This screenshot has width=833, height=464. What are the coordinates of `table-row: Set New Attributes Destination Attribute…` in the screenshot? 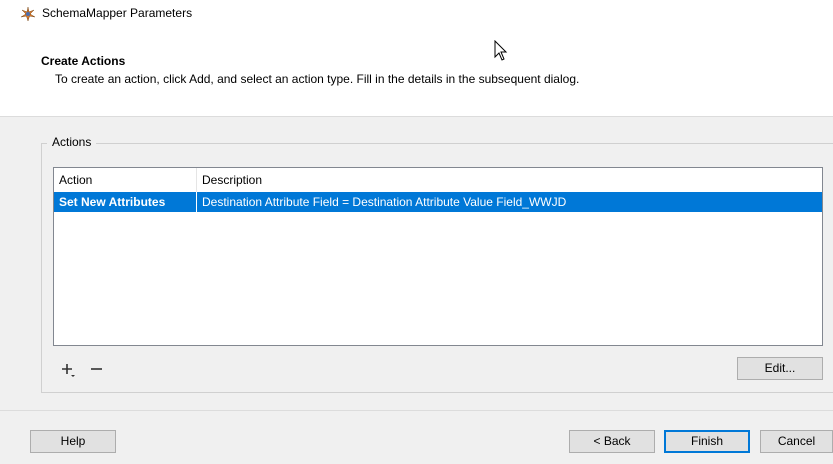 It's located at (438, 202).